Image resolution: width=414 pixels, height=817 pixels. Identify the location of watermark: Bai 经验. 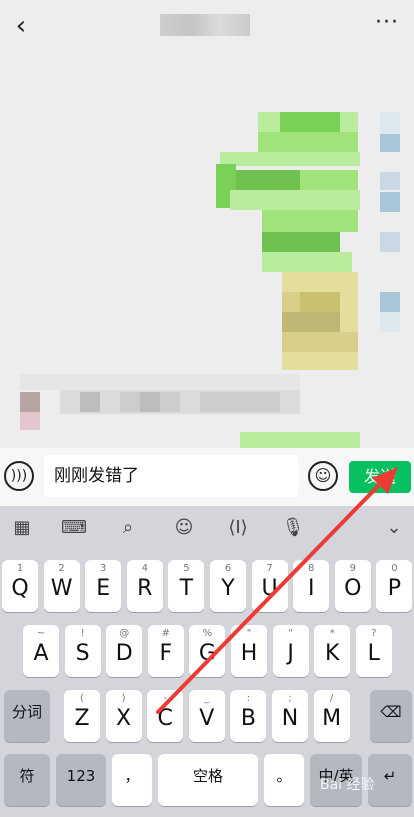
(347, 785).